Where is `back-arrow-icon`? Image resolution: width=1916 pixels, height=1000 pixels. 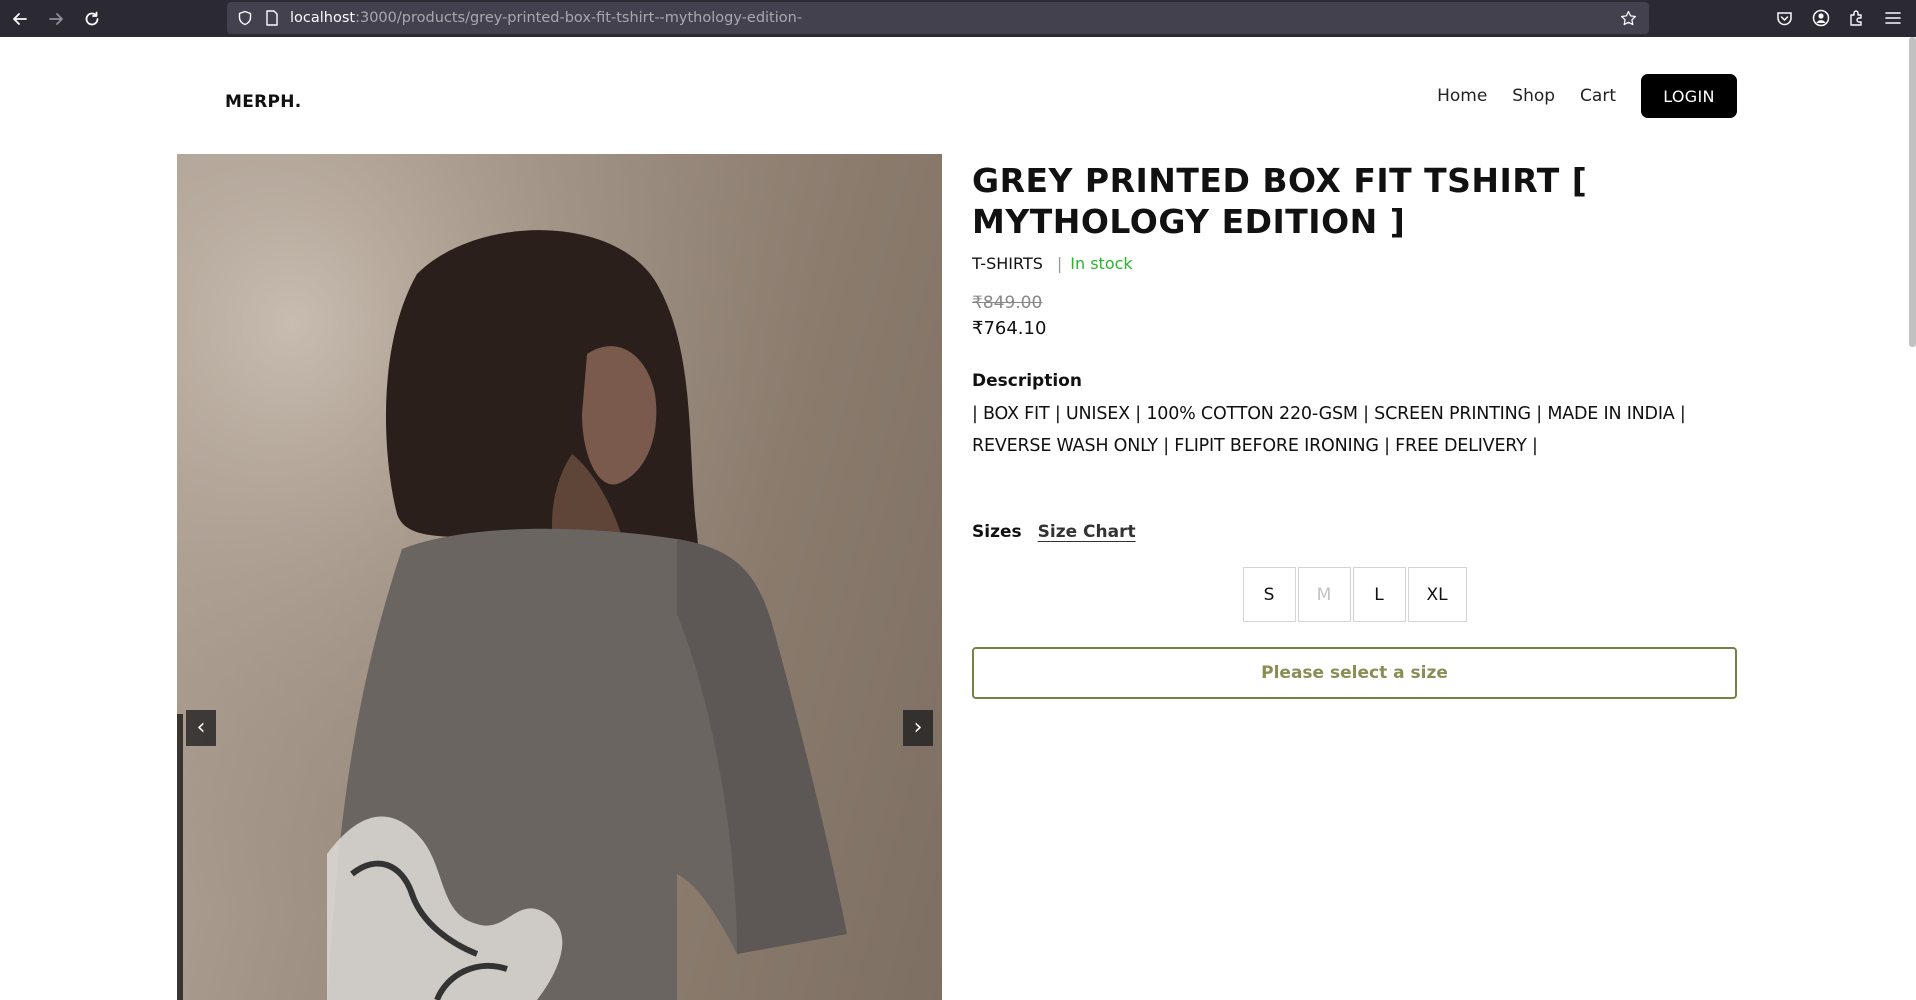
back-arrow-icon is located at coordinates (20, 19).